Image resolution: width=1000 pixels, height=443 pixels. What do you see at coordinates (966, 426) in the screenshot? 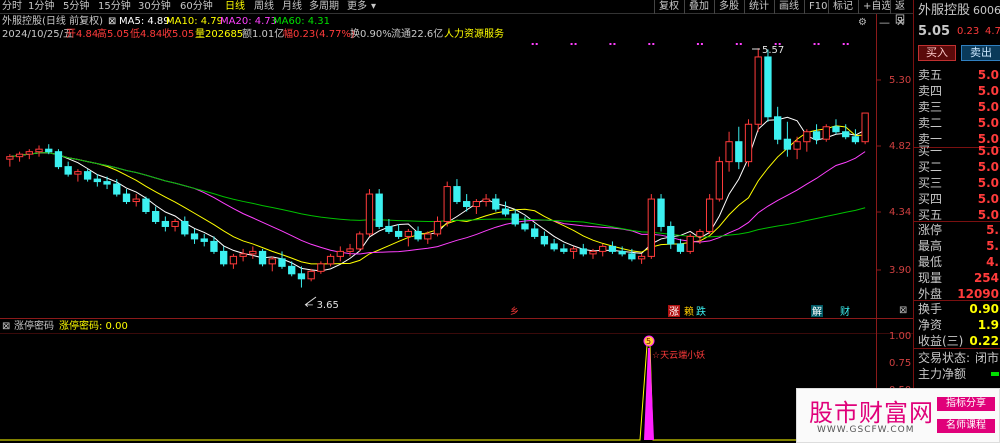
I see `watermark-tag-course: 名师课程` at bounding box center [966, 426].